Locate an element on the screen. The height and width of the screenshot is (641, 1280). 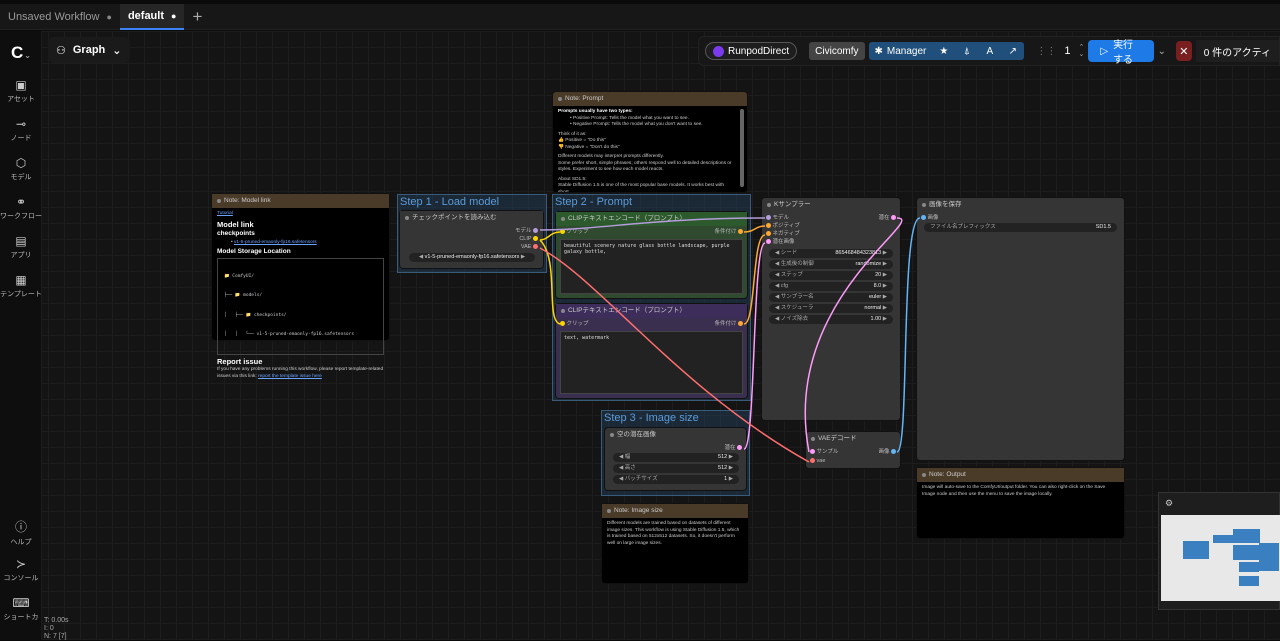
output-model: モデル is located at coordinates (526, 231).